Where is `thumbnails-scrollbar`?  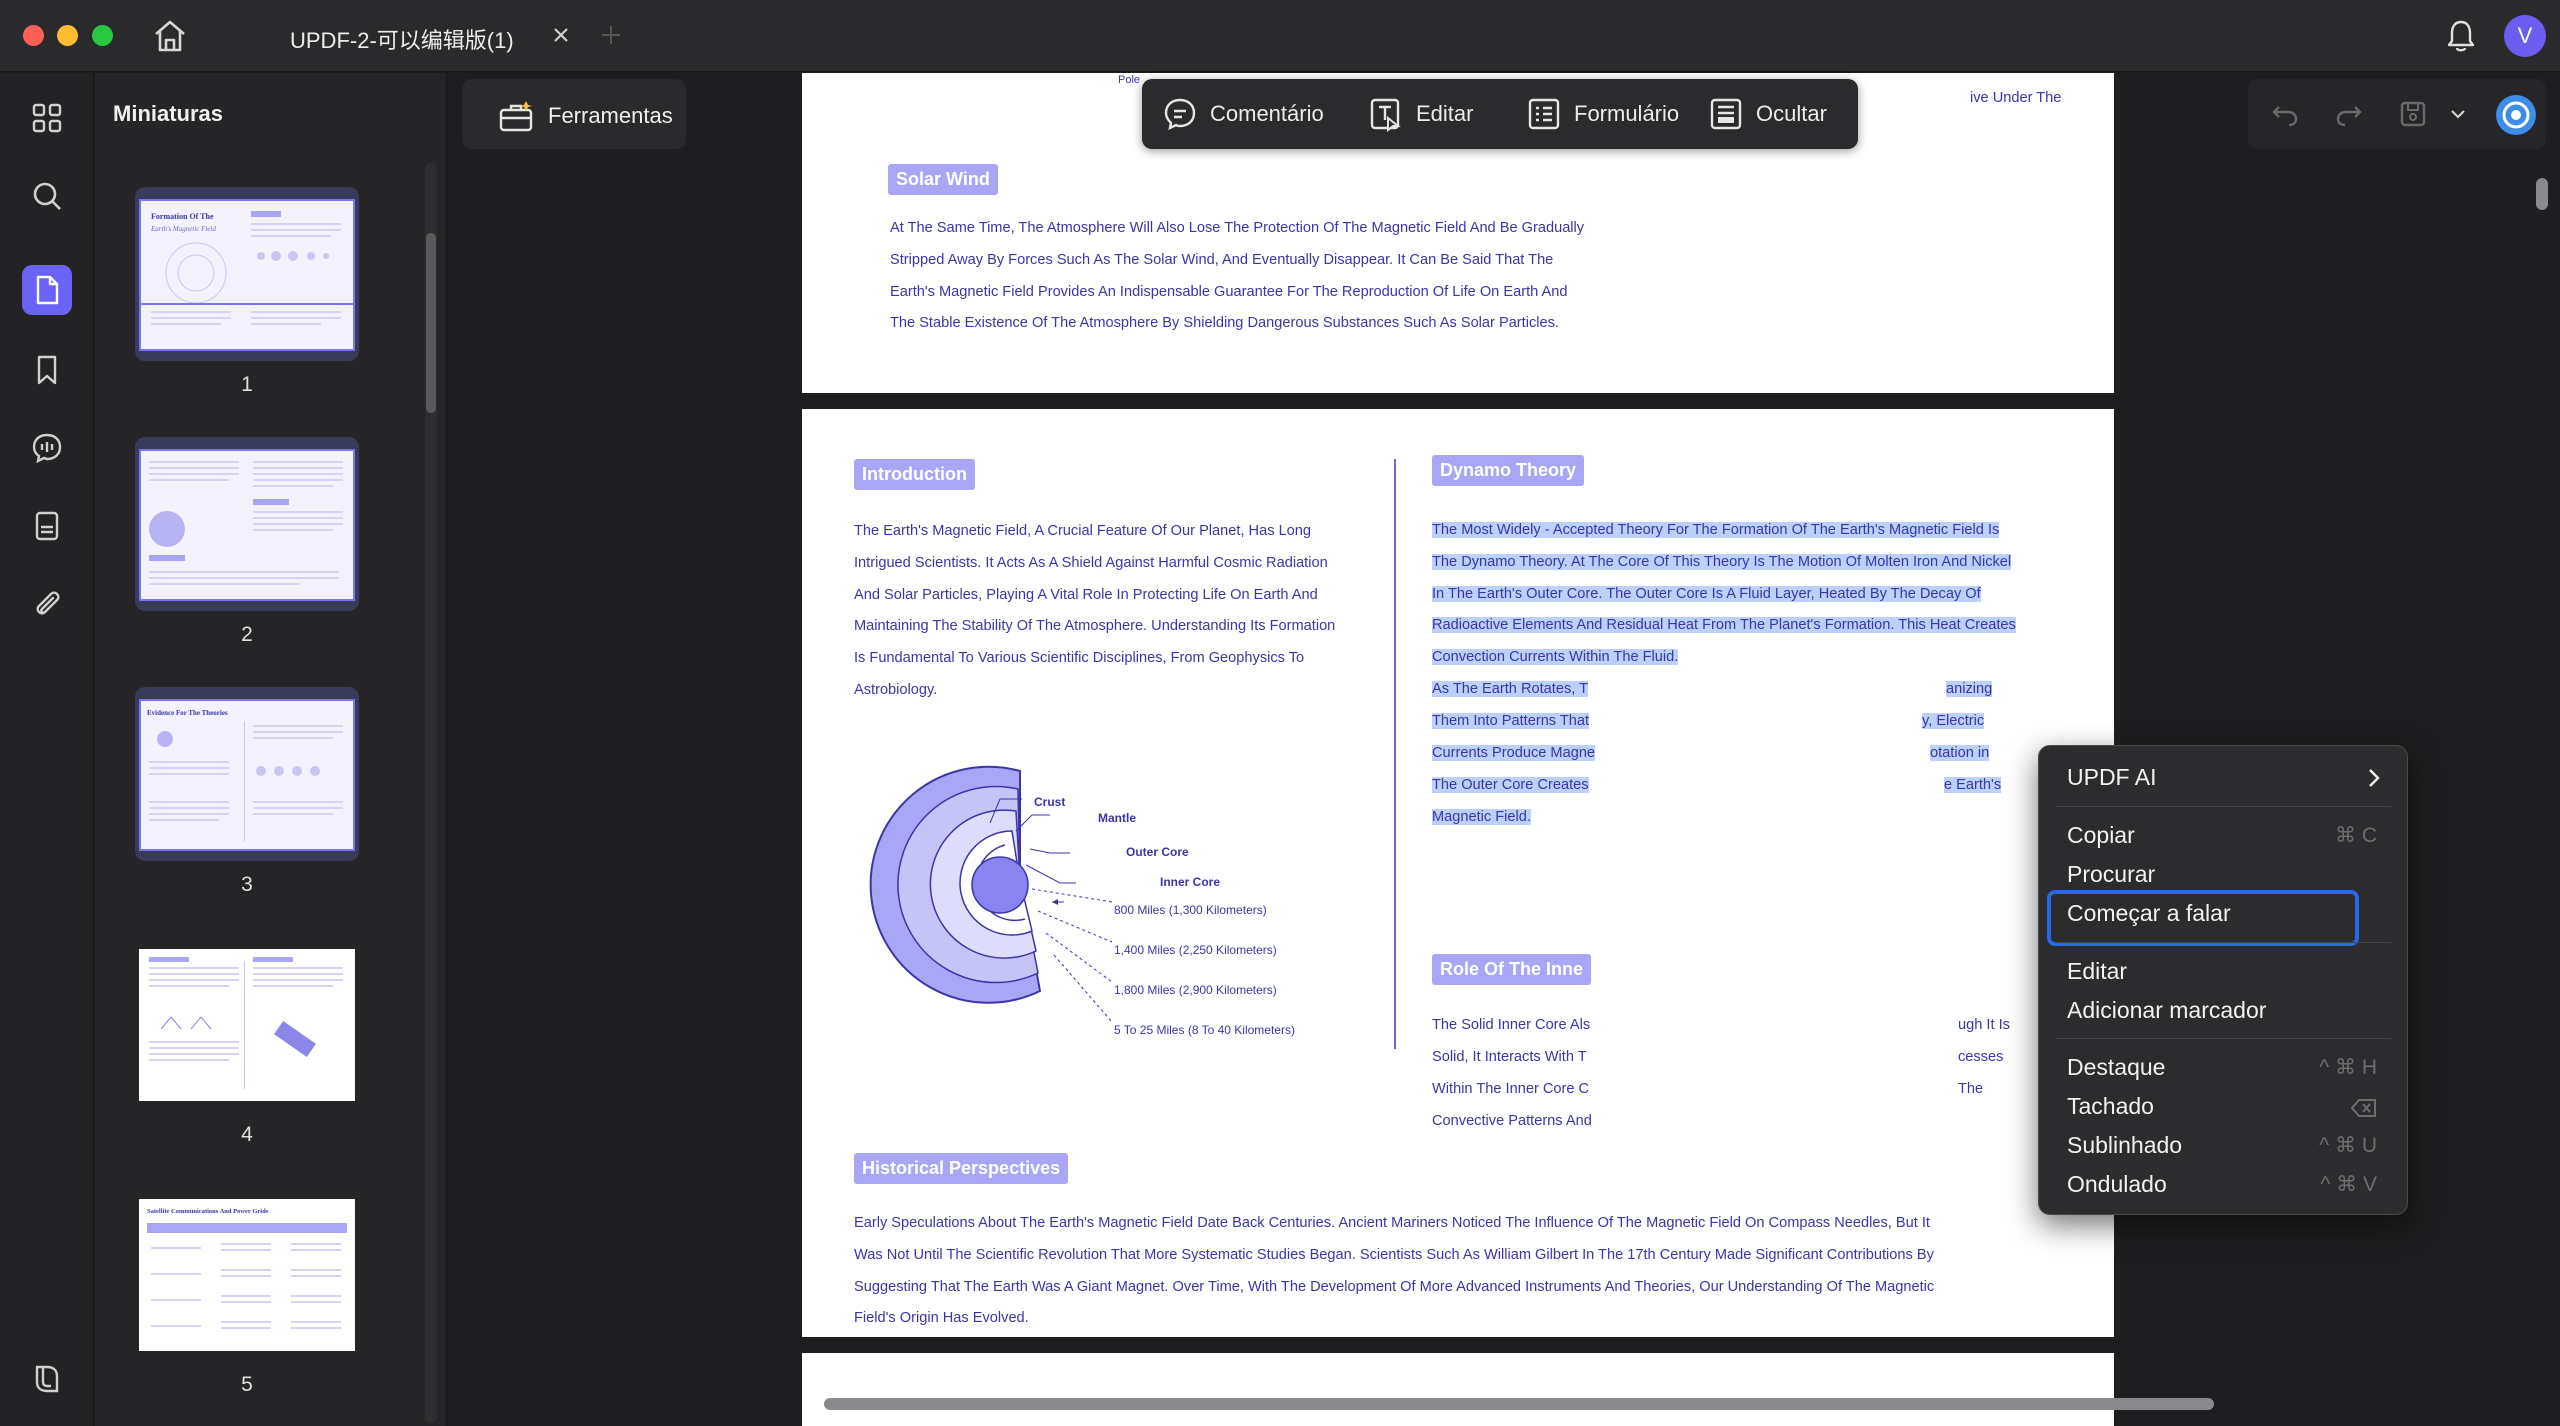 thumbnails-scrollbar is located at coordinates (431, 793).